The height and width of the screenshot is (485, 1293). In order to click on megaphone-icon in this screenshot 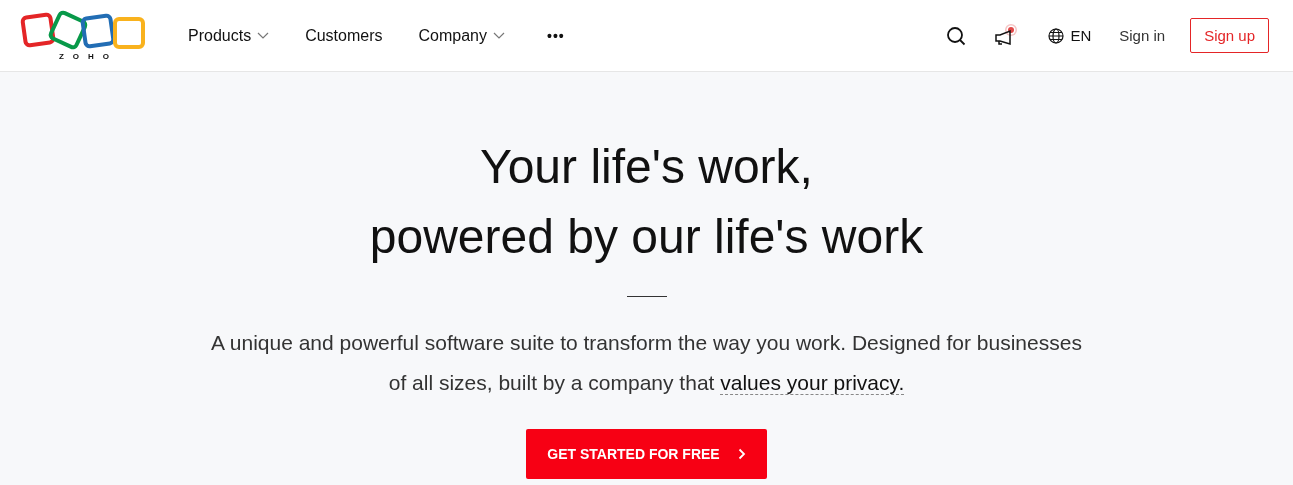, I will do `click(1006, 35)`.